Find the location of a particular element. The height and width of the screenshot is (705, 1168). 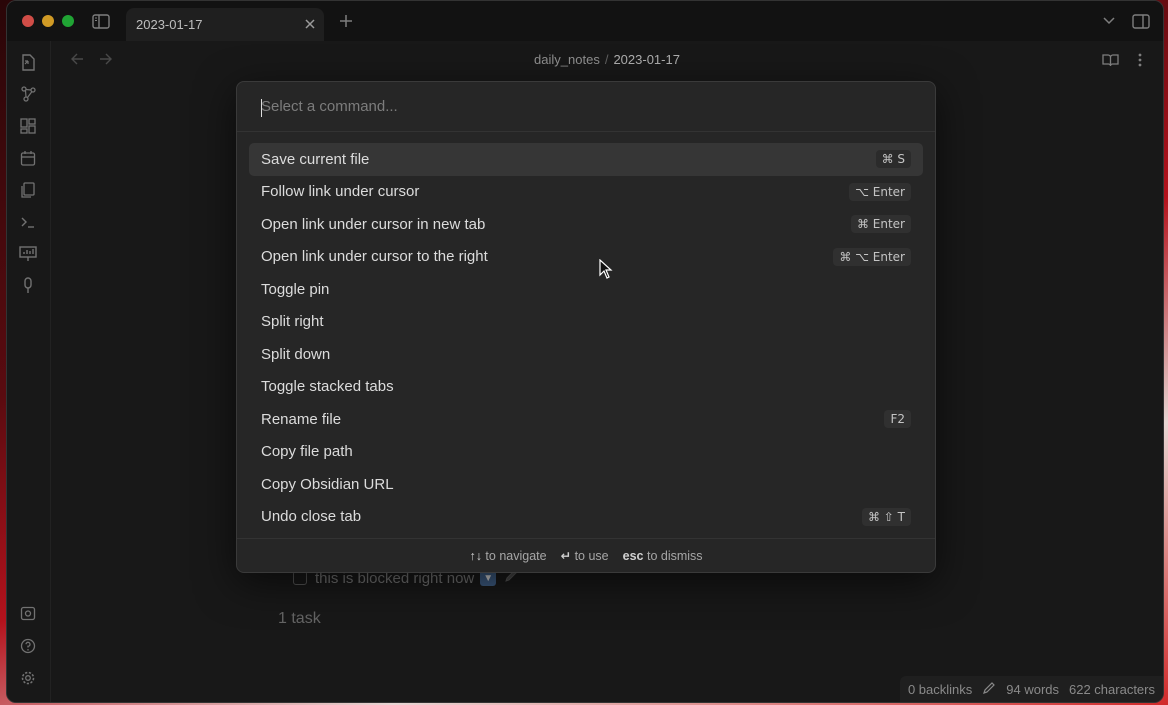

command-item: Split down is located at coordinates (586, 354).